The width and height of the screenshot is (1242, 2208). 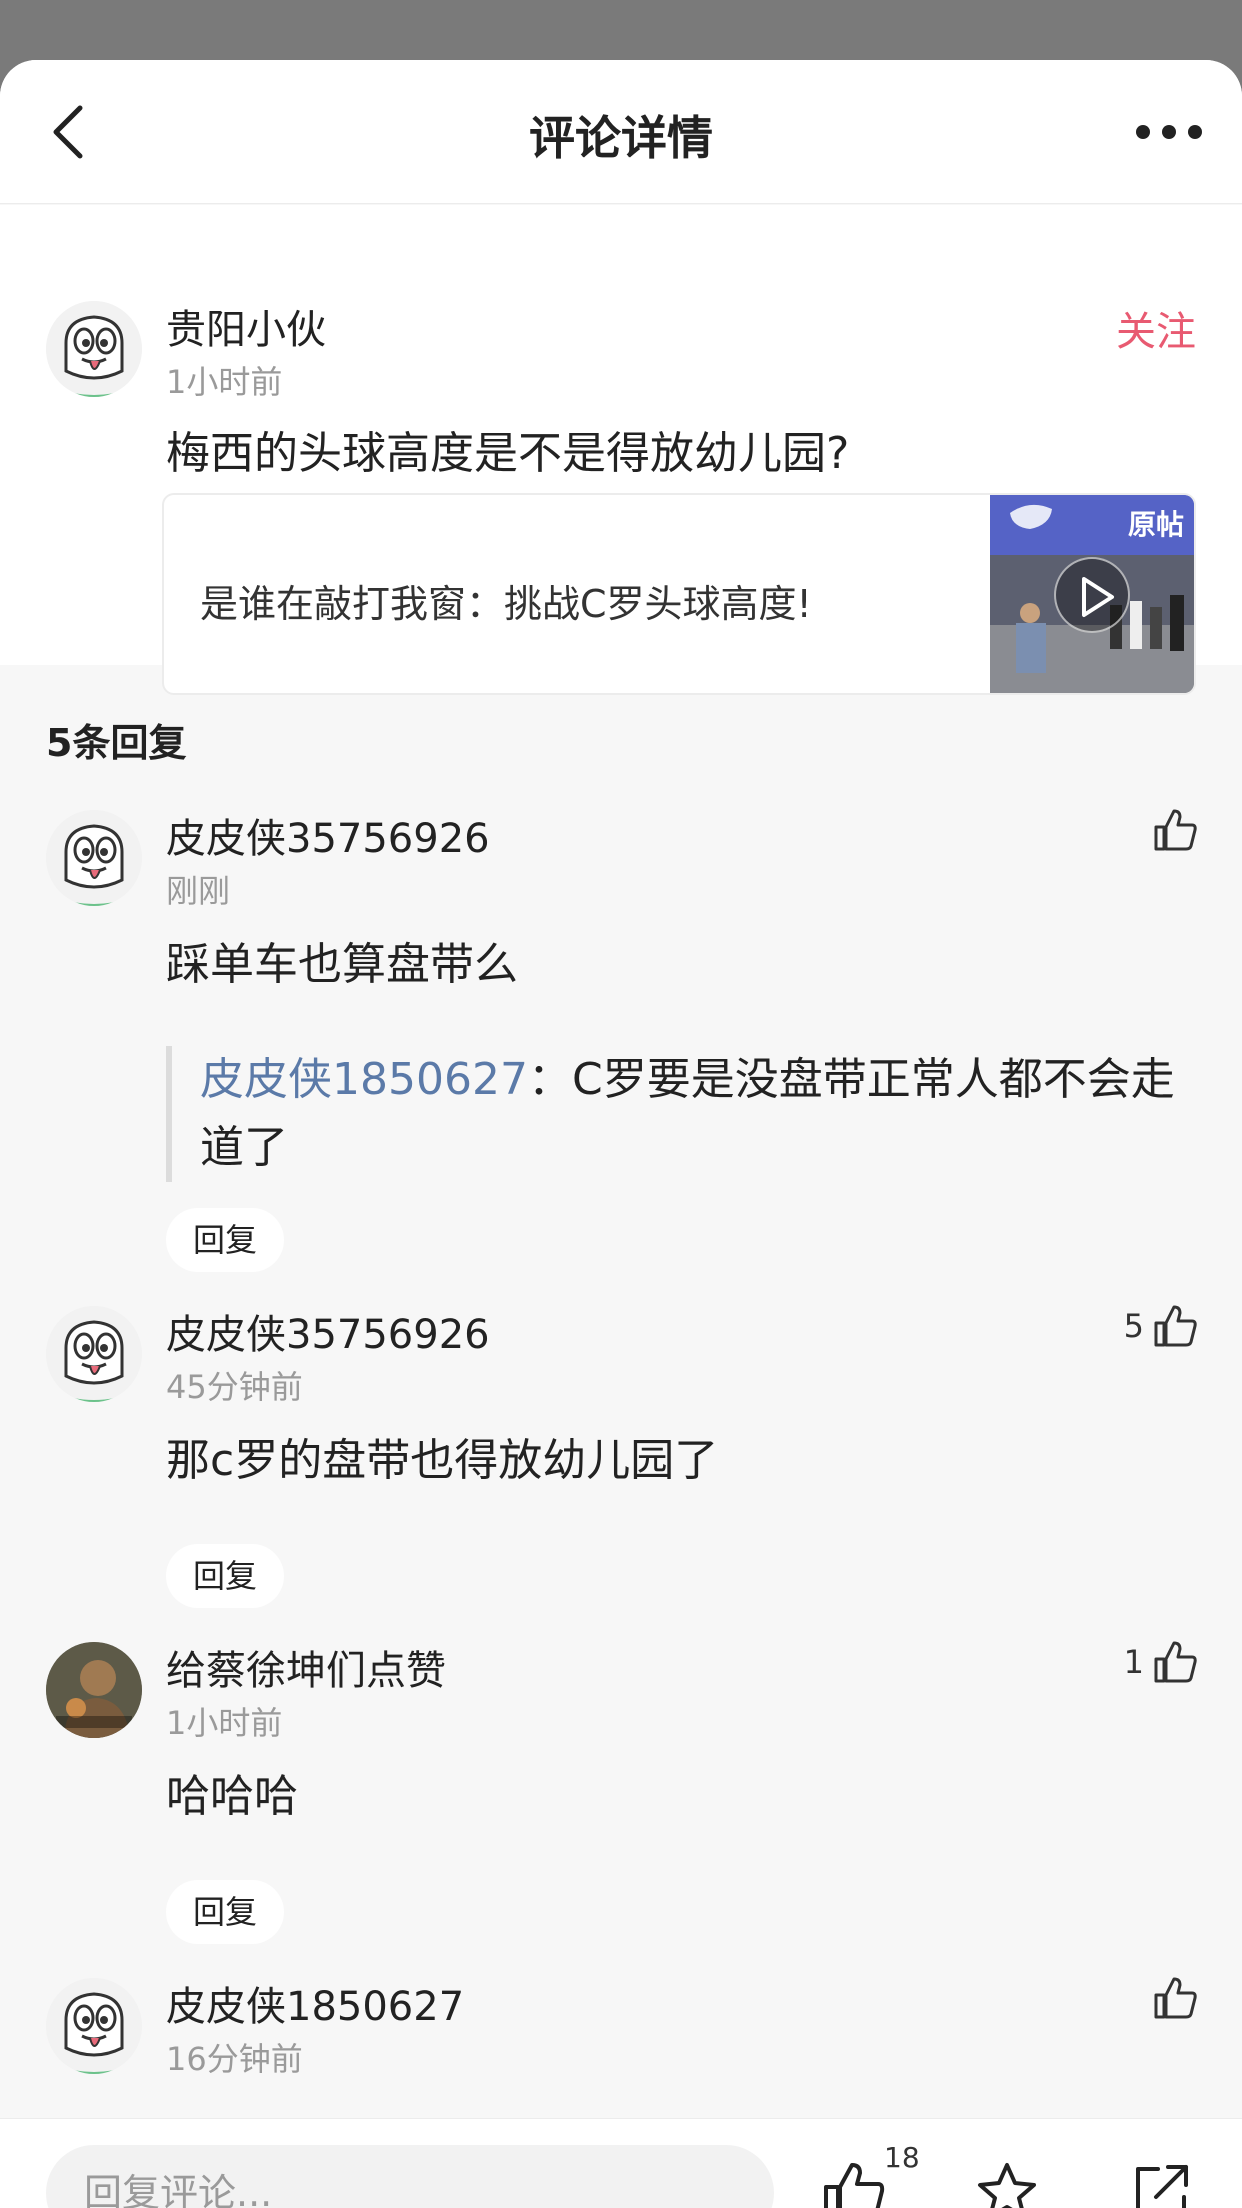 What do you see at coordinates (1143, 132) in the screenshot?
I see `more-dots-icon` at bounding box center [1143, 132].